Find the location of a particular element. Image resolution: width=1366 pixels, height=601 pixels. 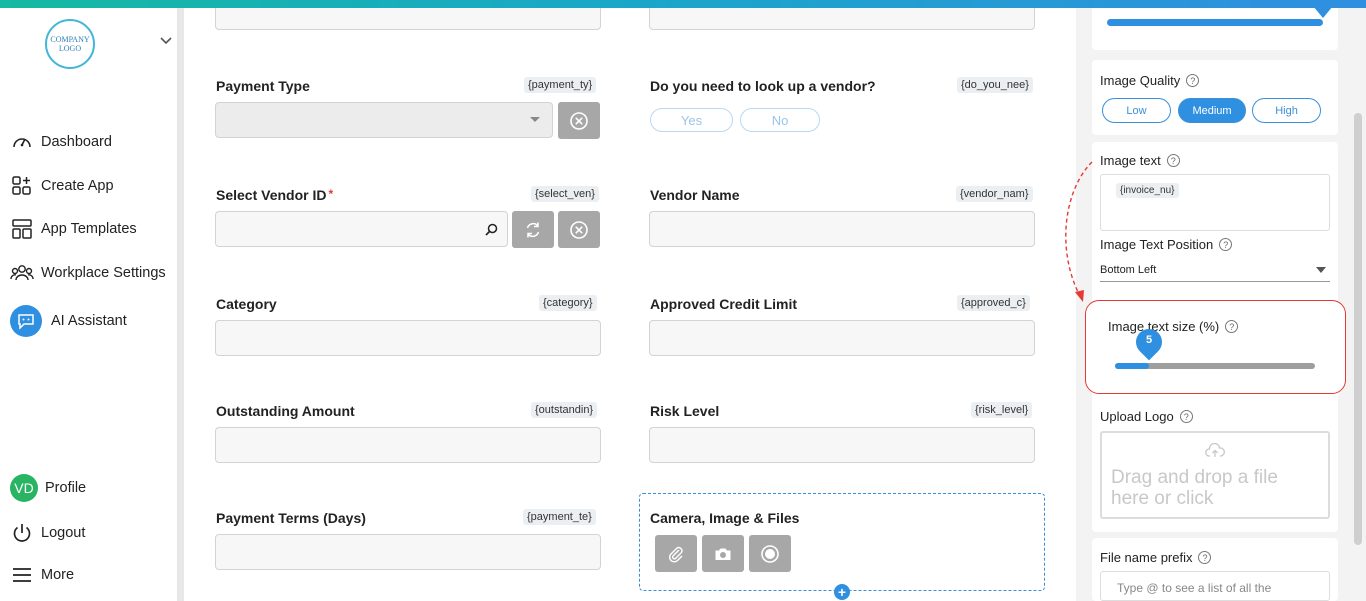

sidebar-item-create-app: Create App is located at coordinates (62, 186).